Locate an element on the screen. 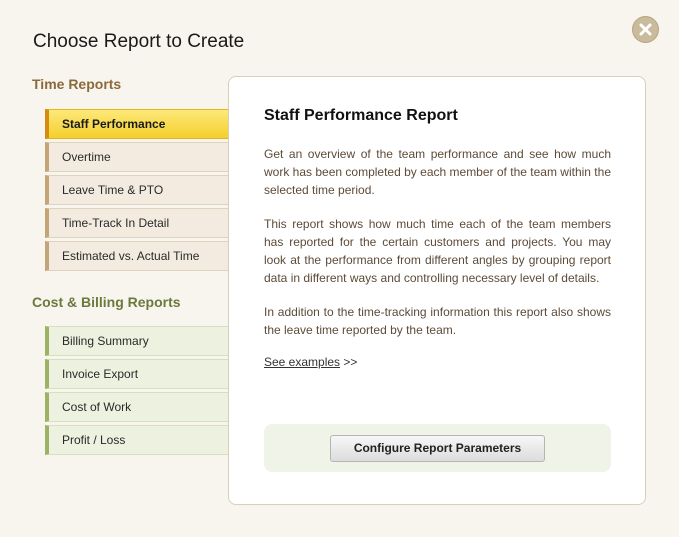 This screenshot has width=679, height=537. configure-report-parameters-button: Configure Report Parameters is located at coordinates (437, 448).